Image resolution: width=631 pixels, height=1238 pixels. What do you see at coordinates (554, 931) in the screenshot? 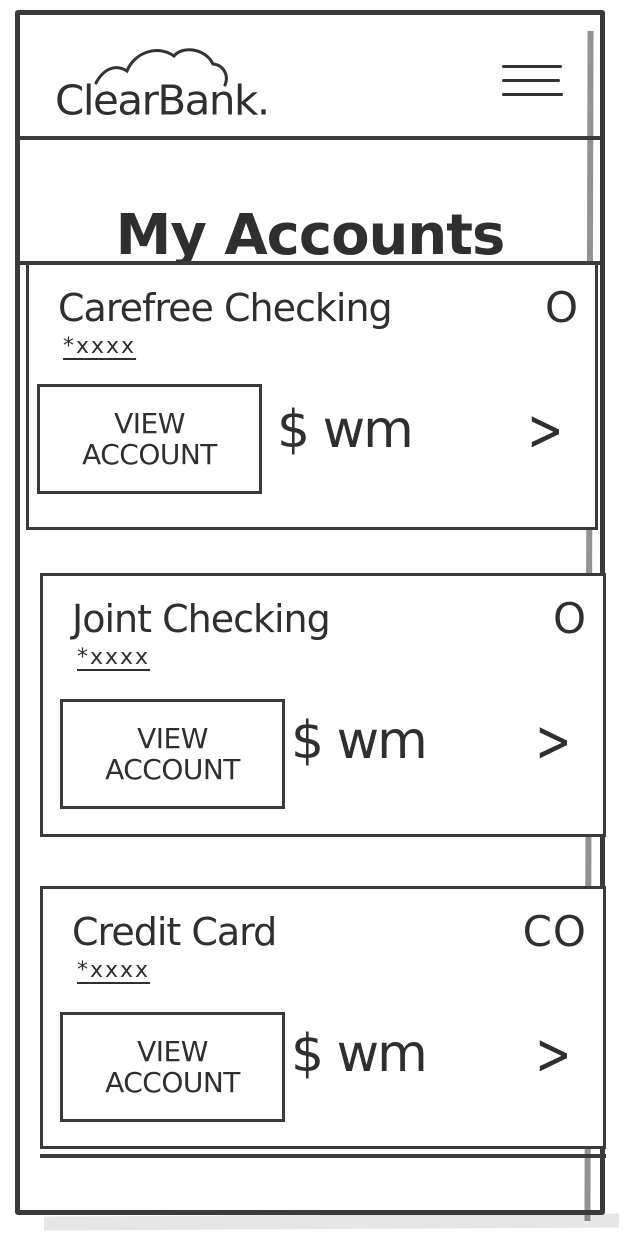
I see `account-status: CO` at bounding box center [554, 931].